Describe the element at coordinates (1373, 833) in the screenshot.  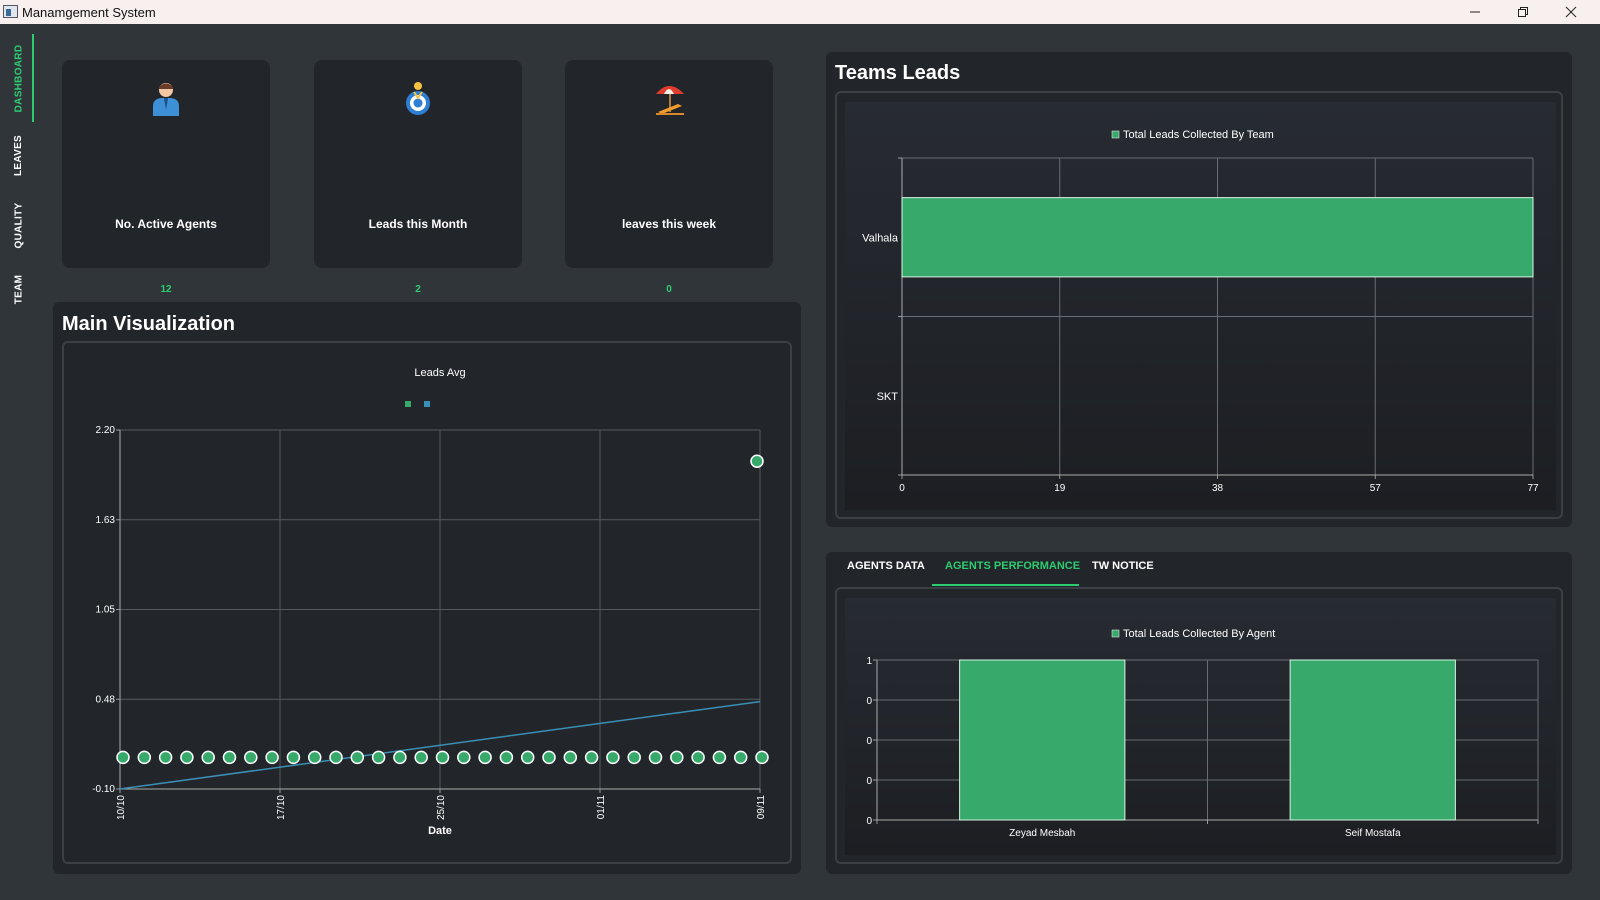
I see `x-tick-label: Seif Mostafa` at that location.